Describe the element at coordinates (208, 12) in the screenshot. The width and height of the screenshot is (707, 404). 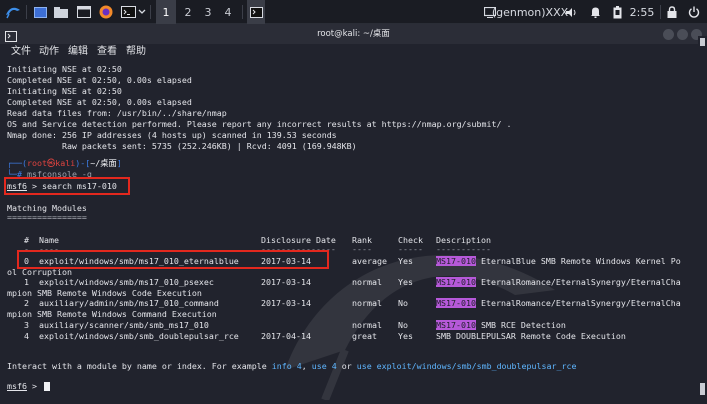
I see `workspace-3: 3` at that location.